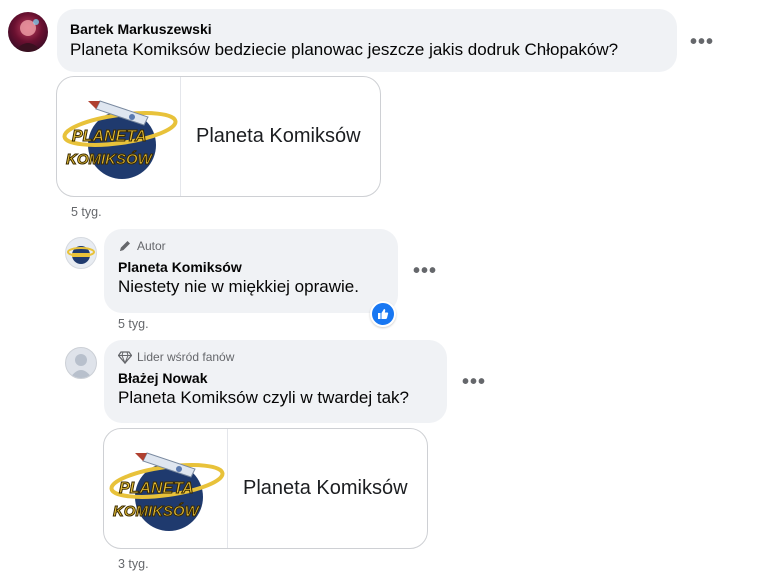  What do you see at coordinates (125, 246) in the screenshot?
I see `pencil-icon` at bounding box center [125, 246].